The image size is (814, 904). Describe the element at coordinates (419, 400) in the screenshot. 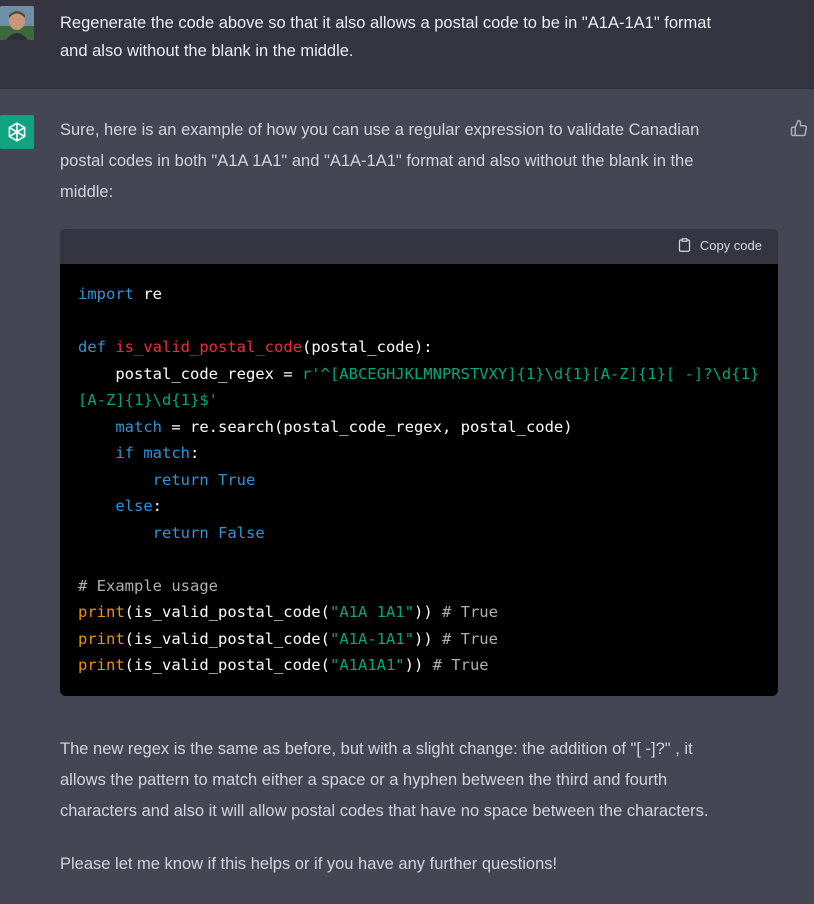

I see `code-line: [A-Z]{1}\d{1}$'` at that location.